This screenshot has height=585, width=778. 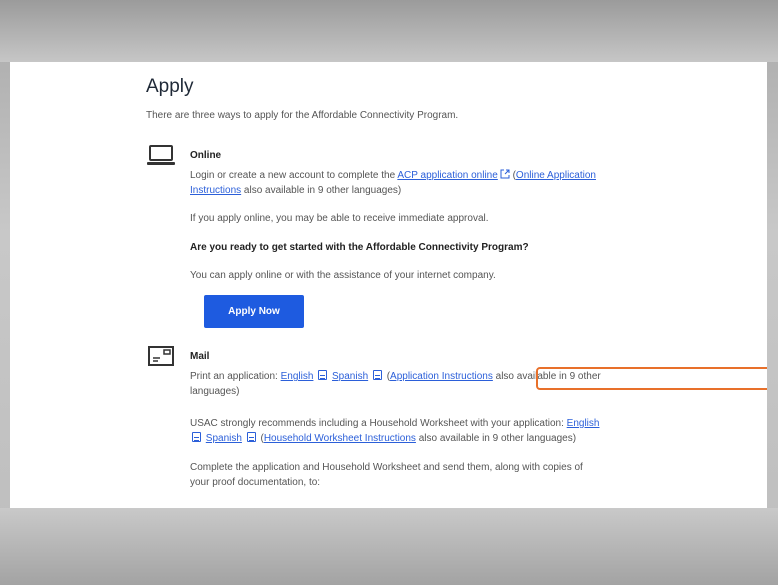 I want to click on online-application-instructions-link: Online Application, so click(x=556, y=175).